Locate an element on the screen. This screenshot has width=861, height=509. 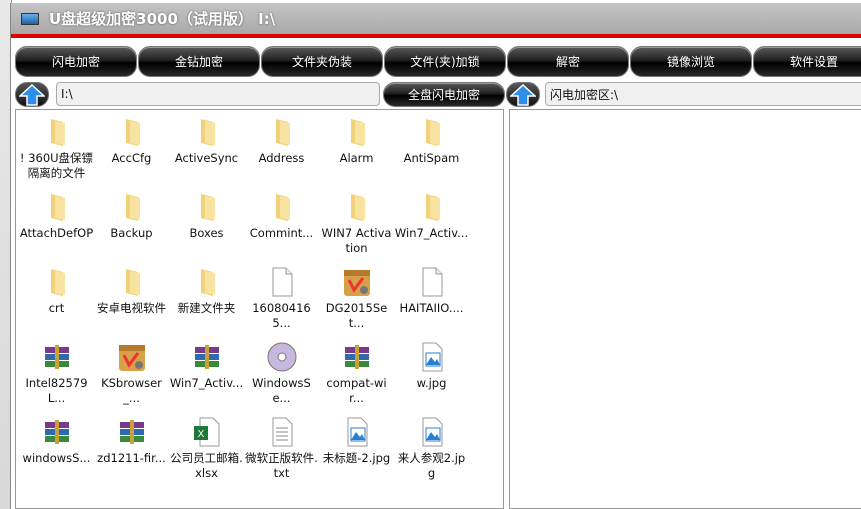
file-name: ! 360U盘保镖隔离的文件 is located at coordinates (56, 165).